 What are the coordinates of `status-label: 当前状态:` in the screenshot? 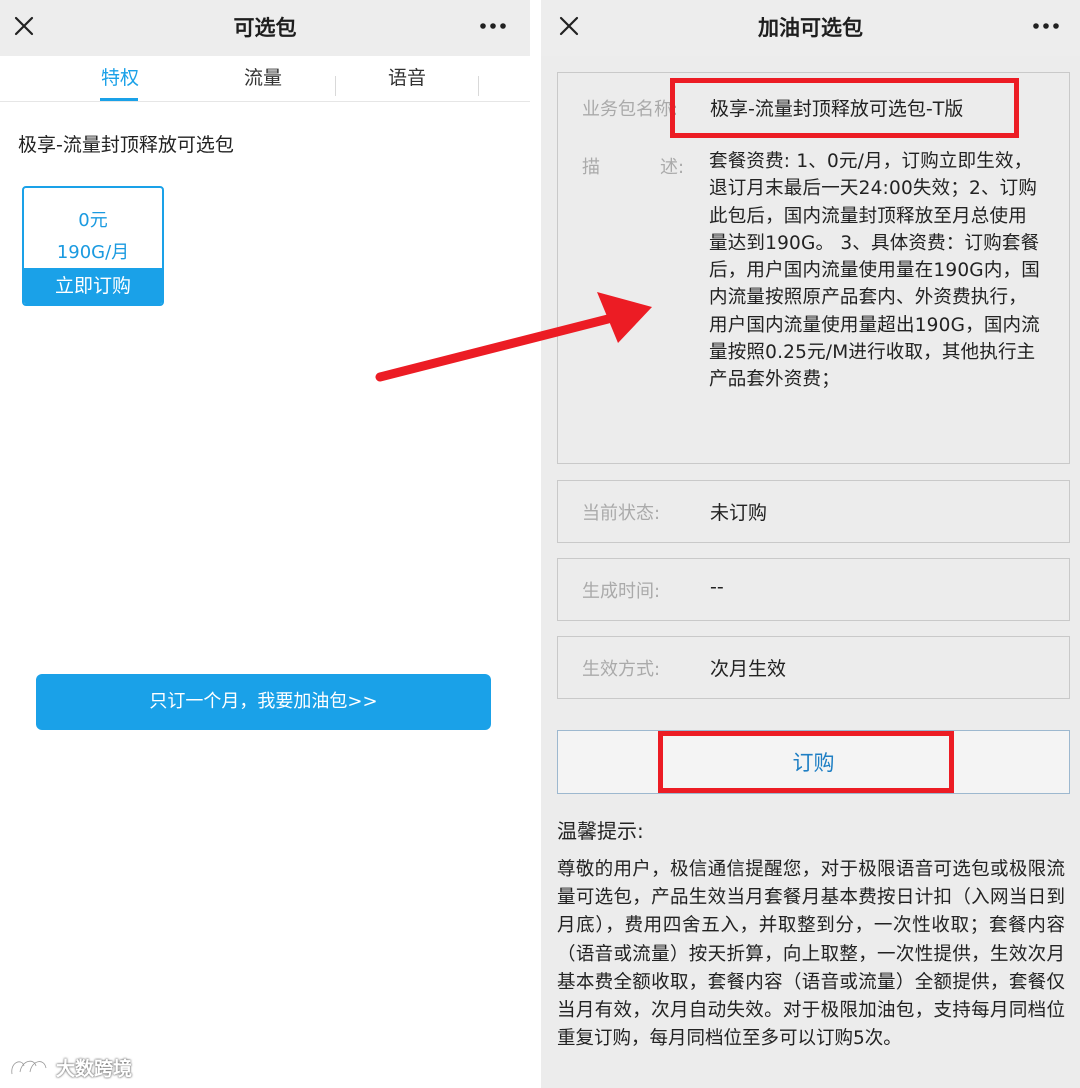 It's located at (621, 513).